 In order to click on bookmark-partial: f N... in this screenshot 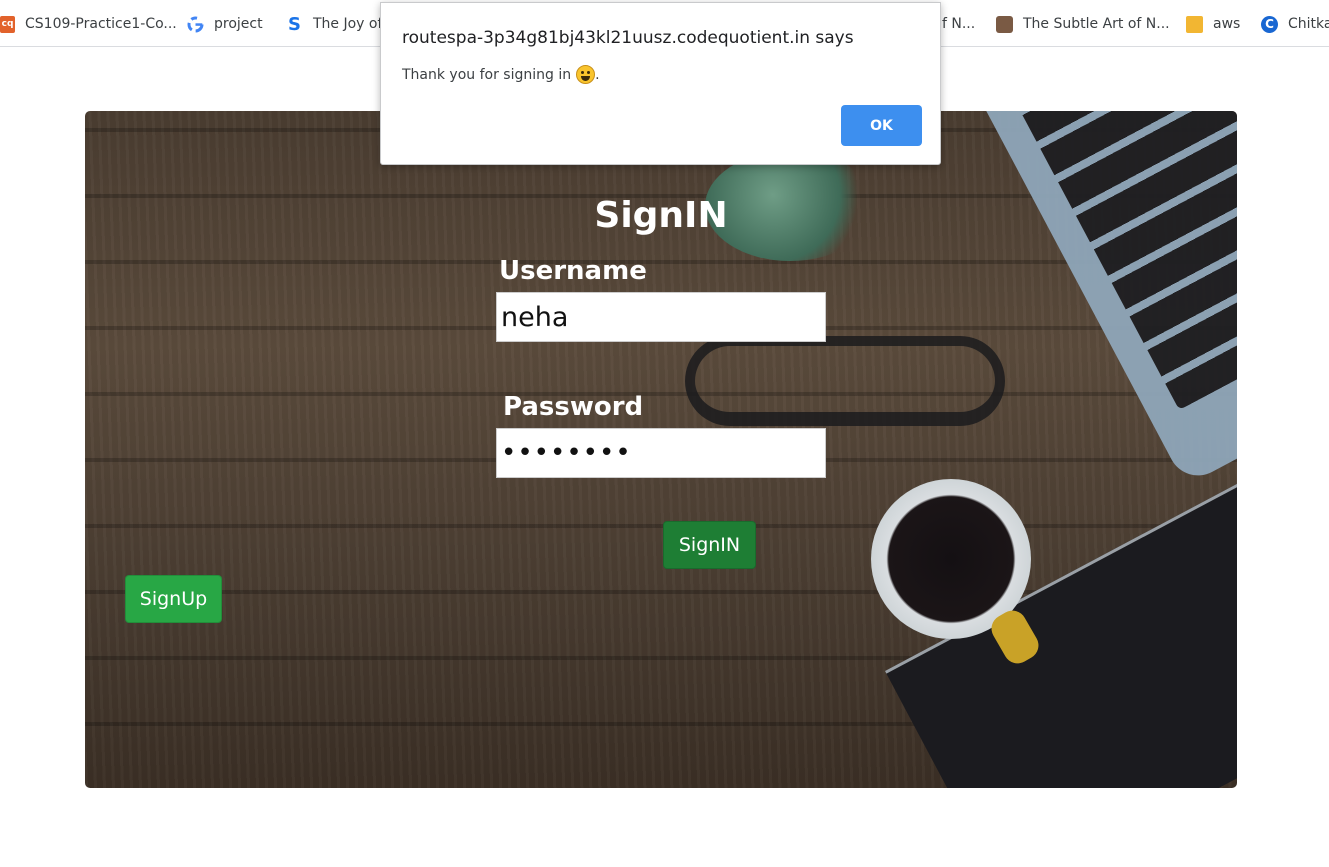, I will do `click(958, 24)`.